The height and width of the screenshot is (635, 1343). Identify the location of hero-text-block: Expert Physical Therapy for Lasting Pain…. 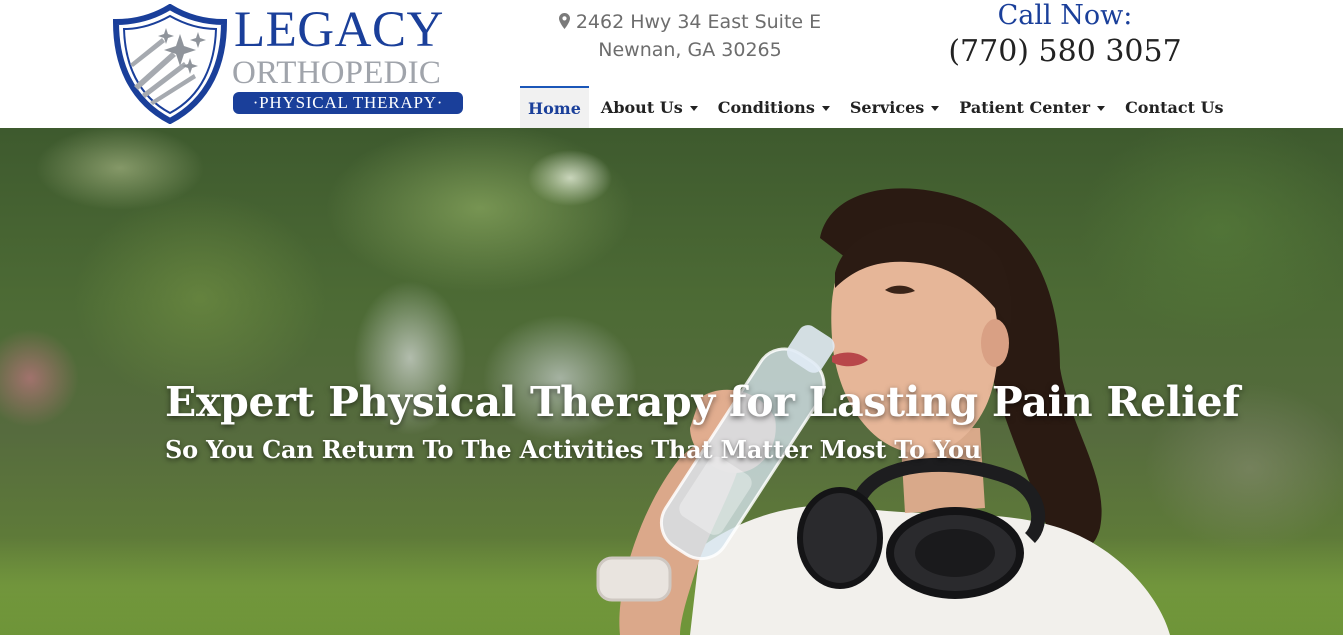
(725, 421).